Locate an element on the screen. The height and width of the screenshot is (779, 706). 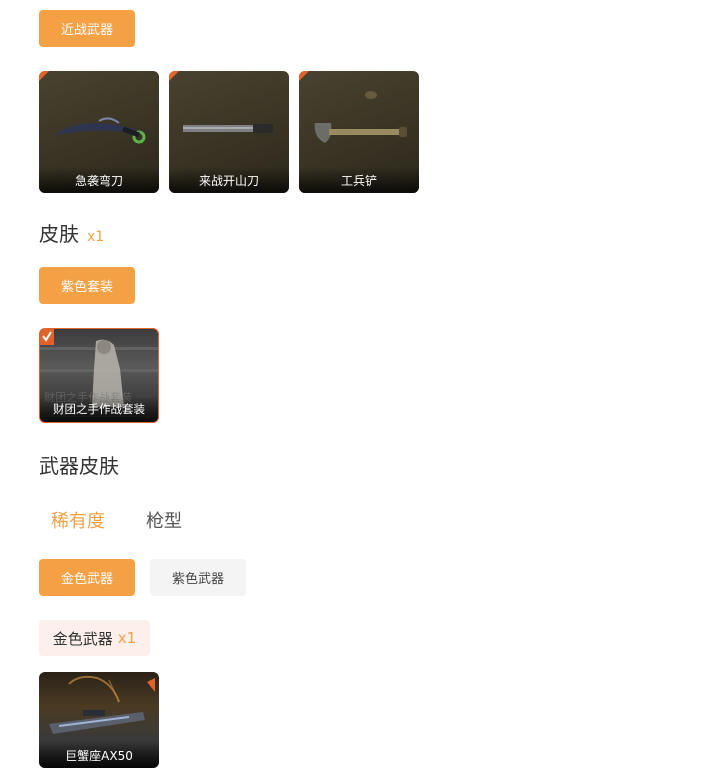
gold-weapon-group-header: 金色武器 x1 is located at coordinates (94, 638).